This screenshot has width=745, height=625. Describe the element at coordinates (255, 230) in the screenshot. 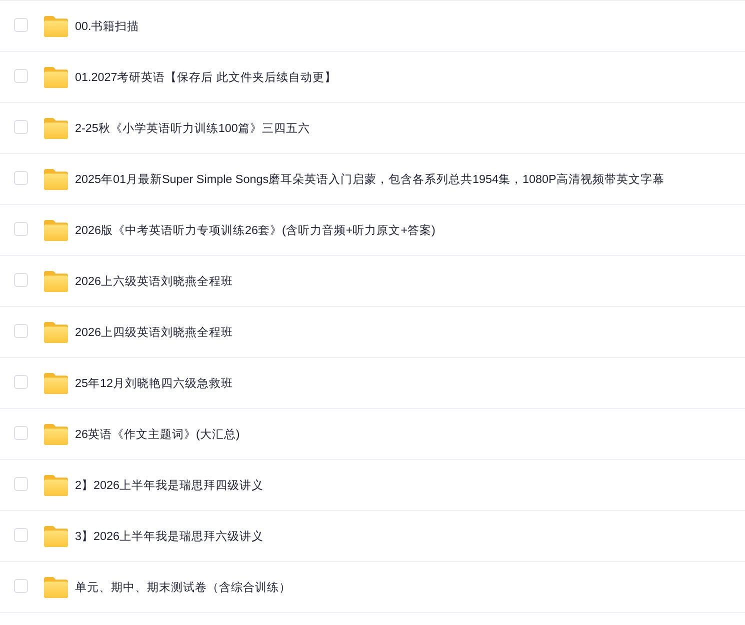

I see `folder-name: 2026版《中考英语听力专项训练26套》(含听力音频+听力原文+答案)` at that location.